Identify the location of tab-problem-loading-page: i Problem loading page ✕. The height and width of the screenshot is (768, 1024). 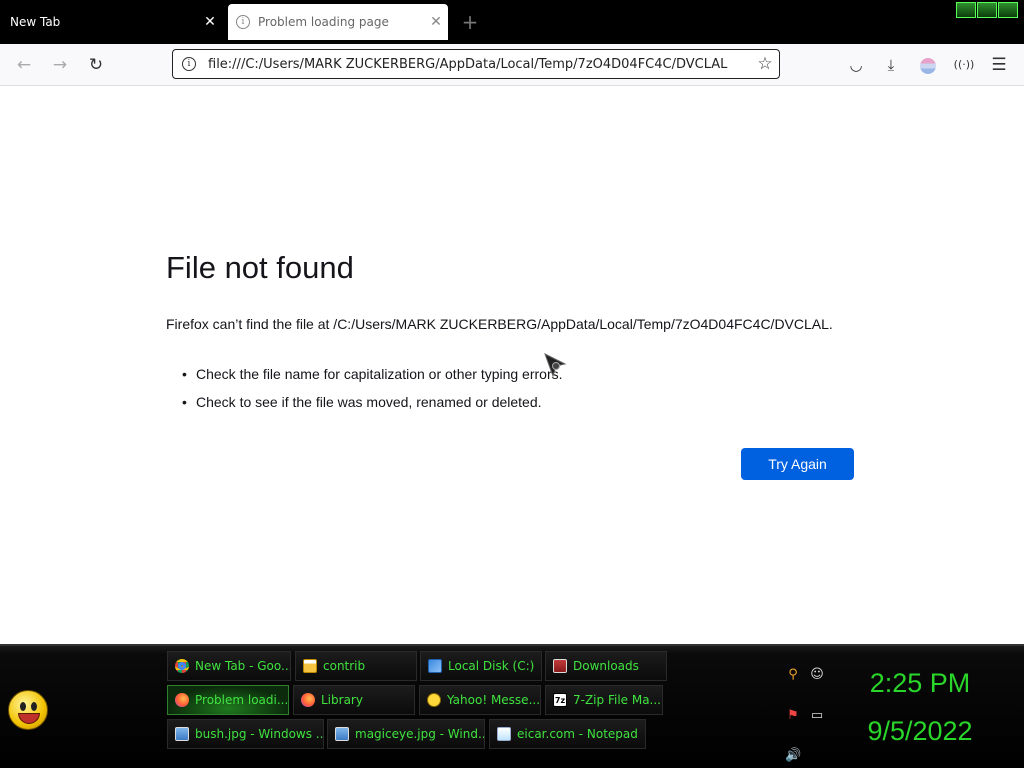
(338, 22).